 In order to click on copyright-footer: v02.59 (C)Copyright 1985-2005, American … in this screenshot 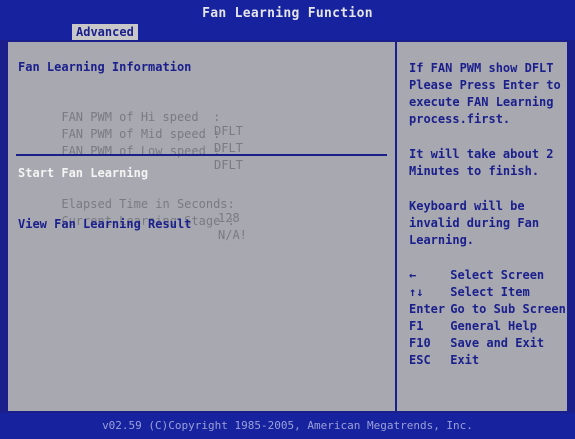, I will do `click(287, 426)`.